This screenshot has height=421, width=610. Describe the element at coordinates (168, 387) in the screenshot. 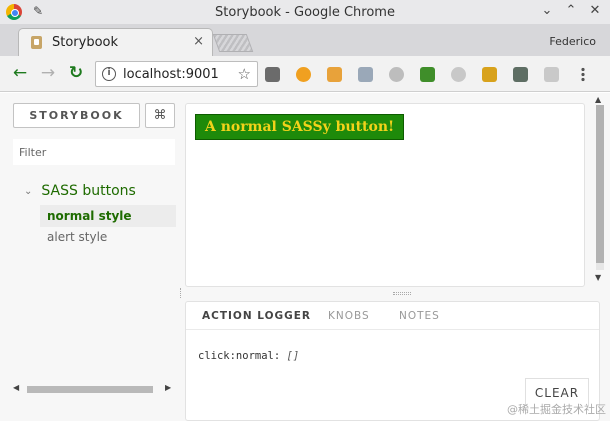

I see `scroll-right-icon: ▶` at that location.